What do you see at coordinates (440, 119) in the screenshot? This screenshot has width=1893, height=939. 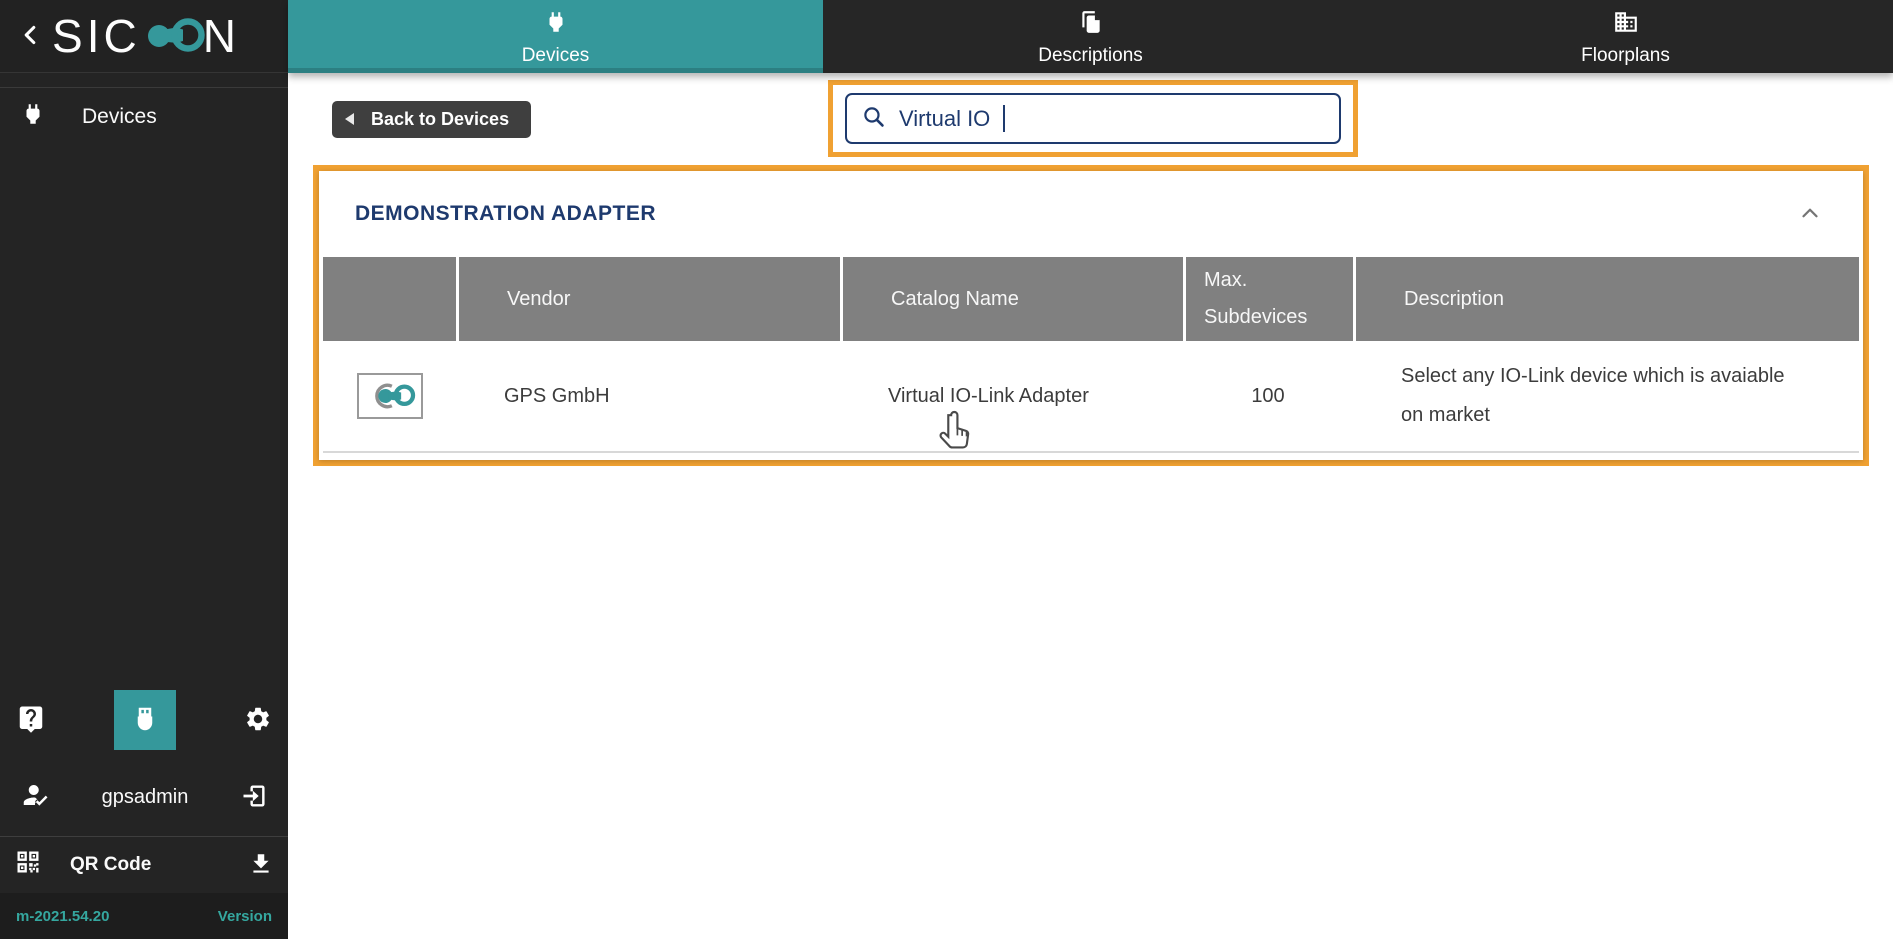 I see `back-button-label: Back to Devices` at bounding box center [440, 119].